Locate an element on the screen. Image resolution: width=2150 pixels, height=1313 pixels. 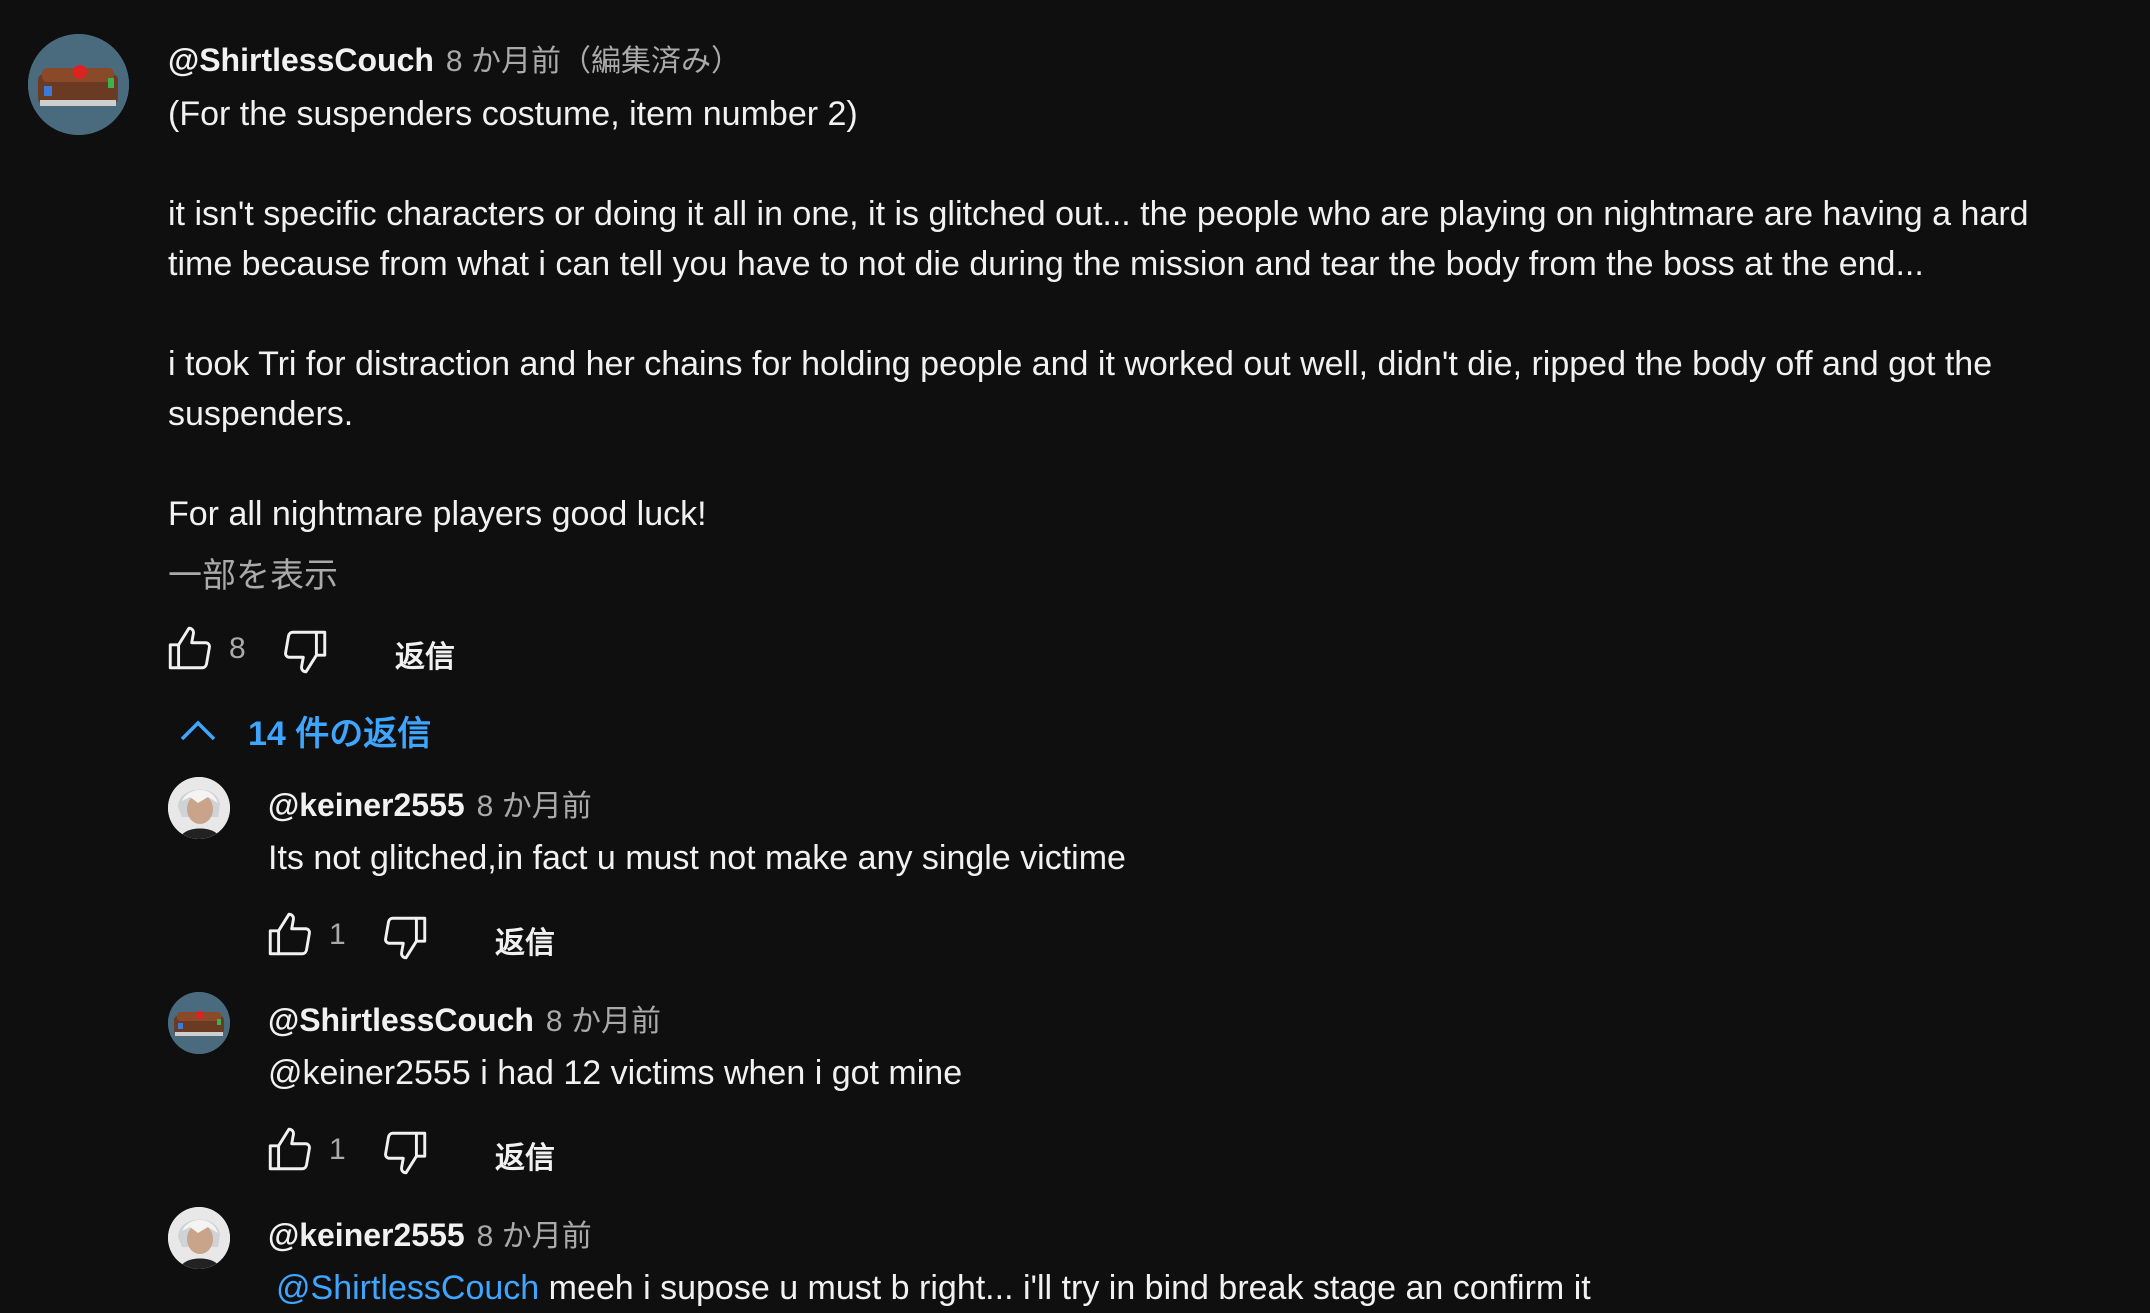
replies-toggle: 14 件の返信 is located at coordinates (304, 730).